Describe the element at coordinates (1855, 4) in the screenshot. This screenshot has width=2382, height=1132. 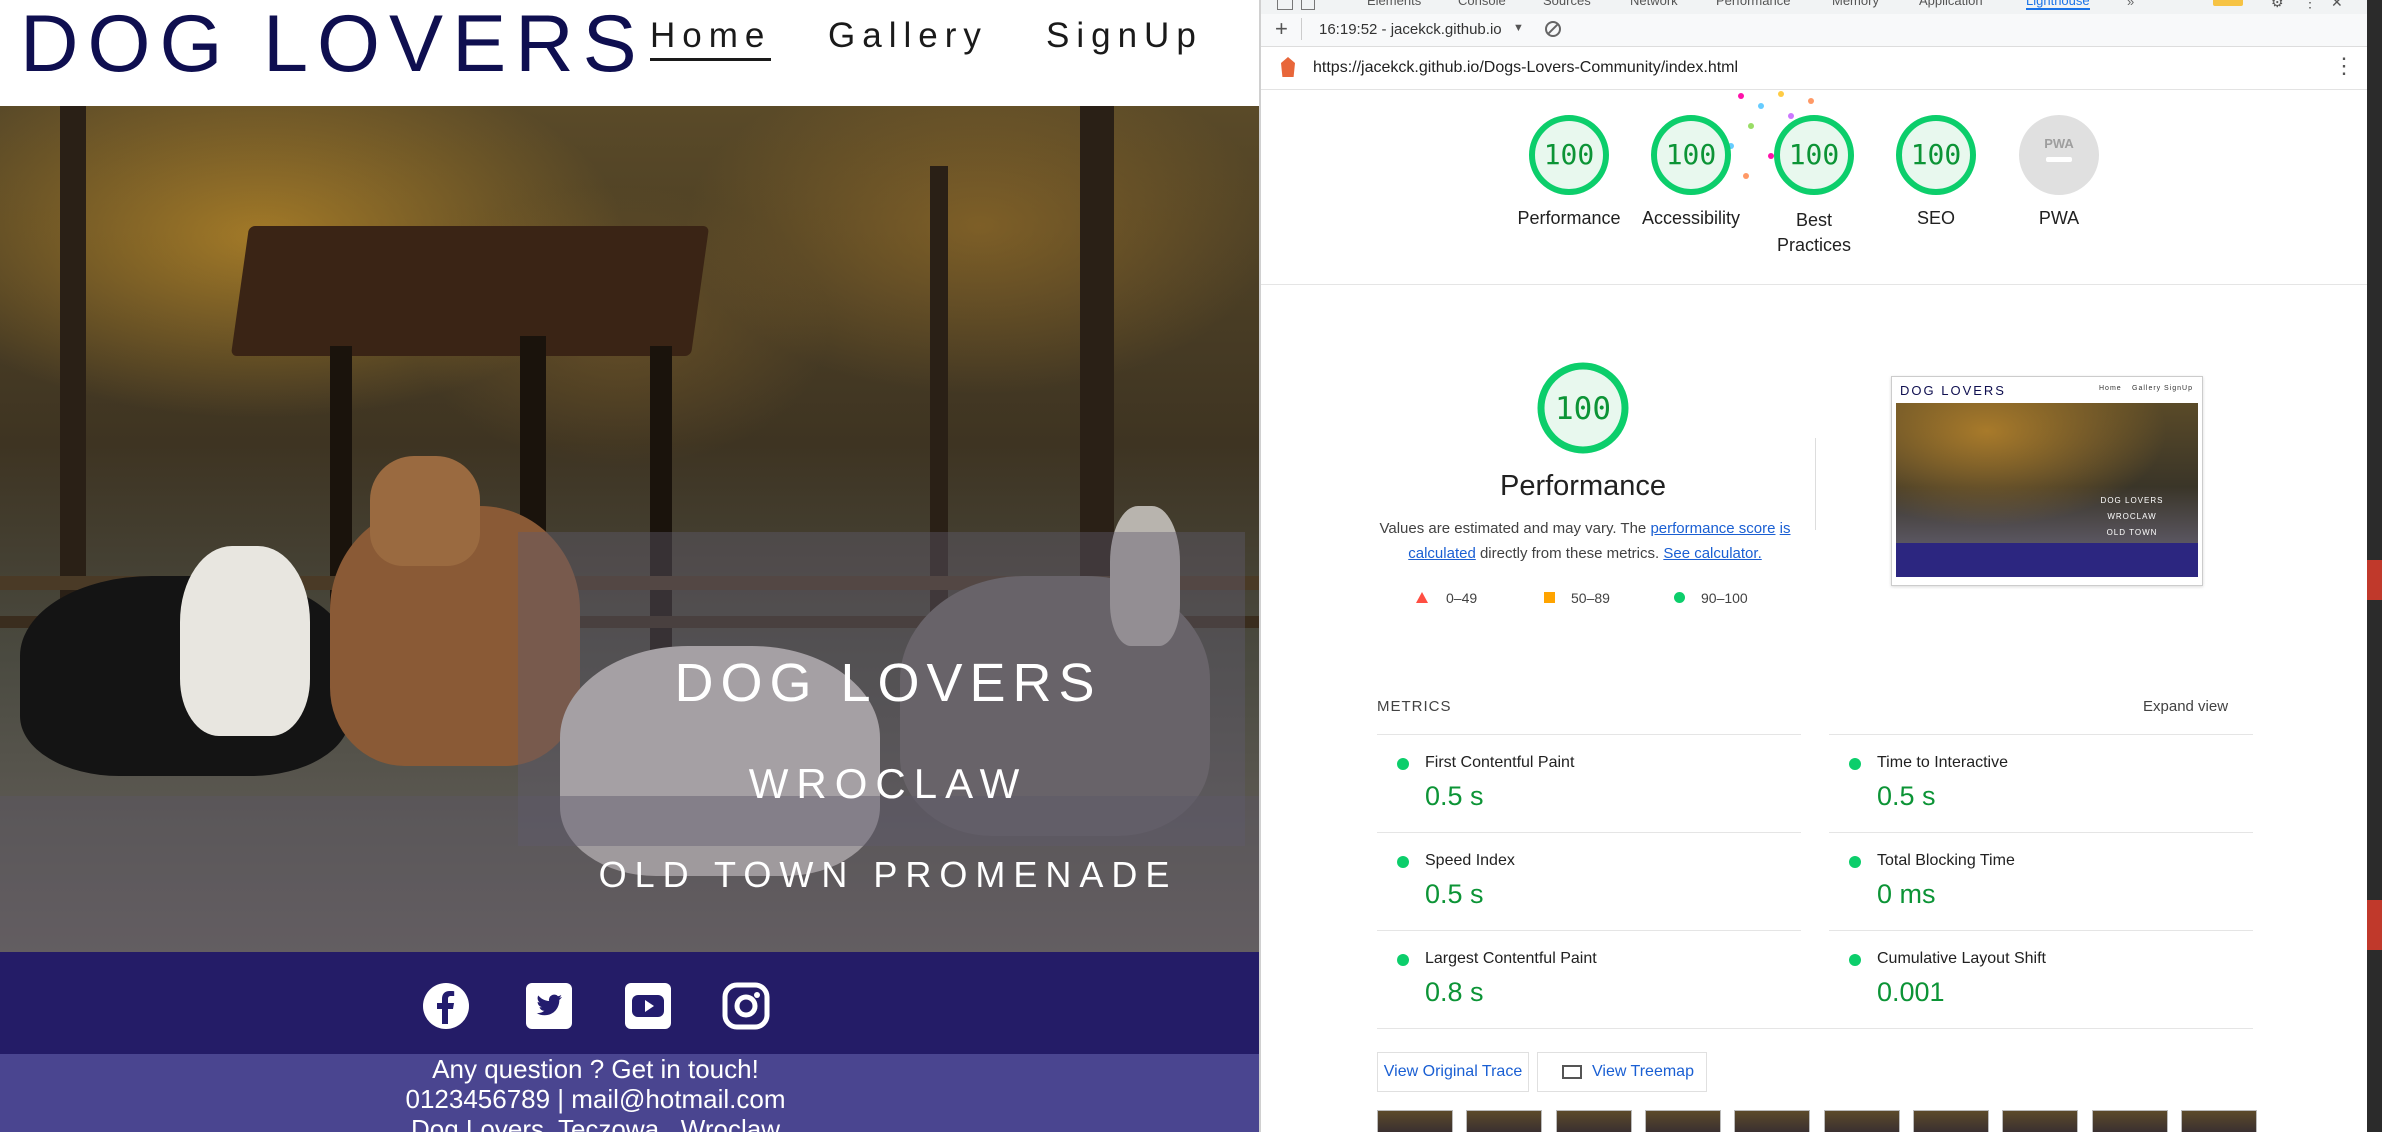
I see `tab-memory: Memory` at that location.